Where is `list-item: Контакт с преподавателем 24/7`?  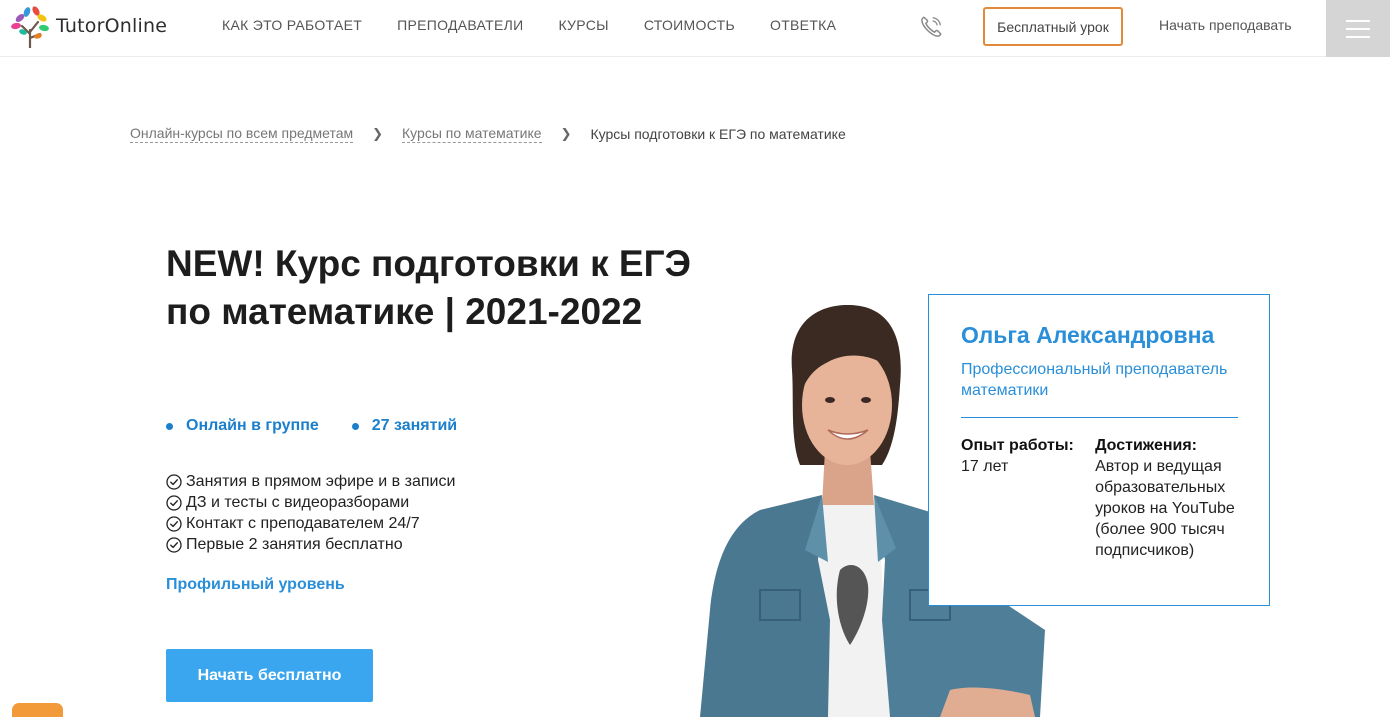 list-item: Контакт с преподавателем 24/7 is located at coordinates (310, 523).